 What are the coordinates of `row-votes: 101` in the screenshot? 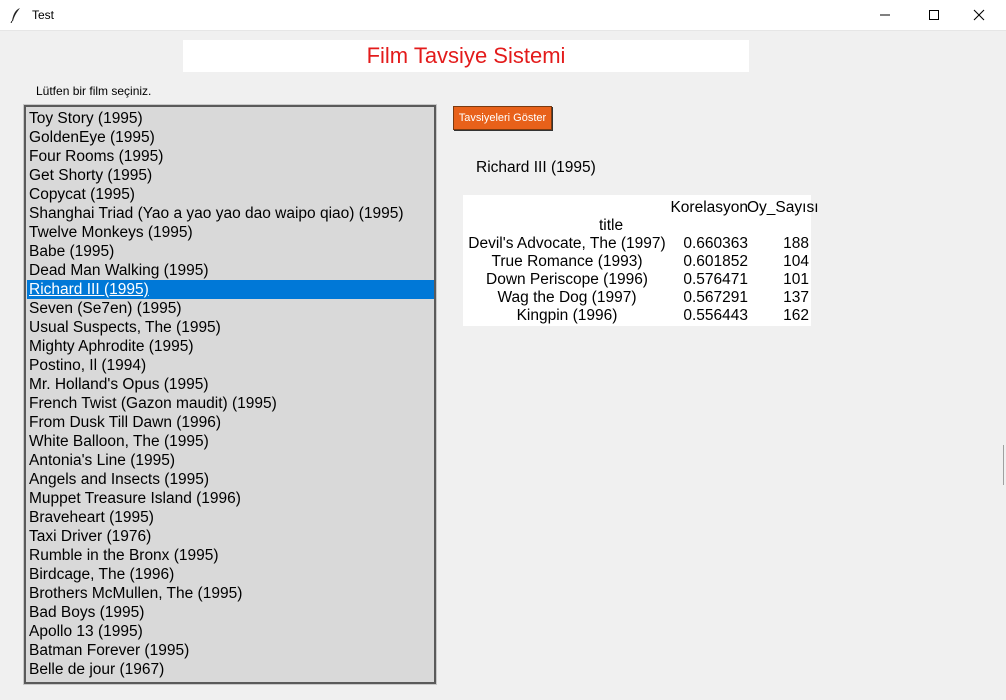 It's located at (796, 279).